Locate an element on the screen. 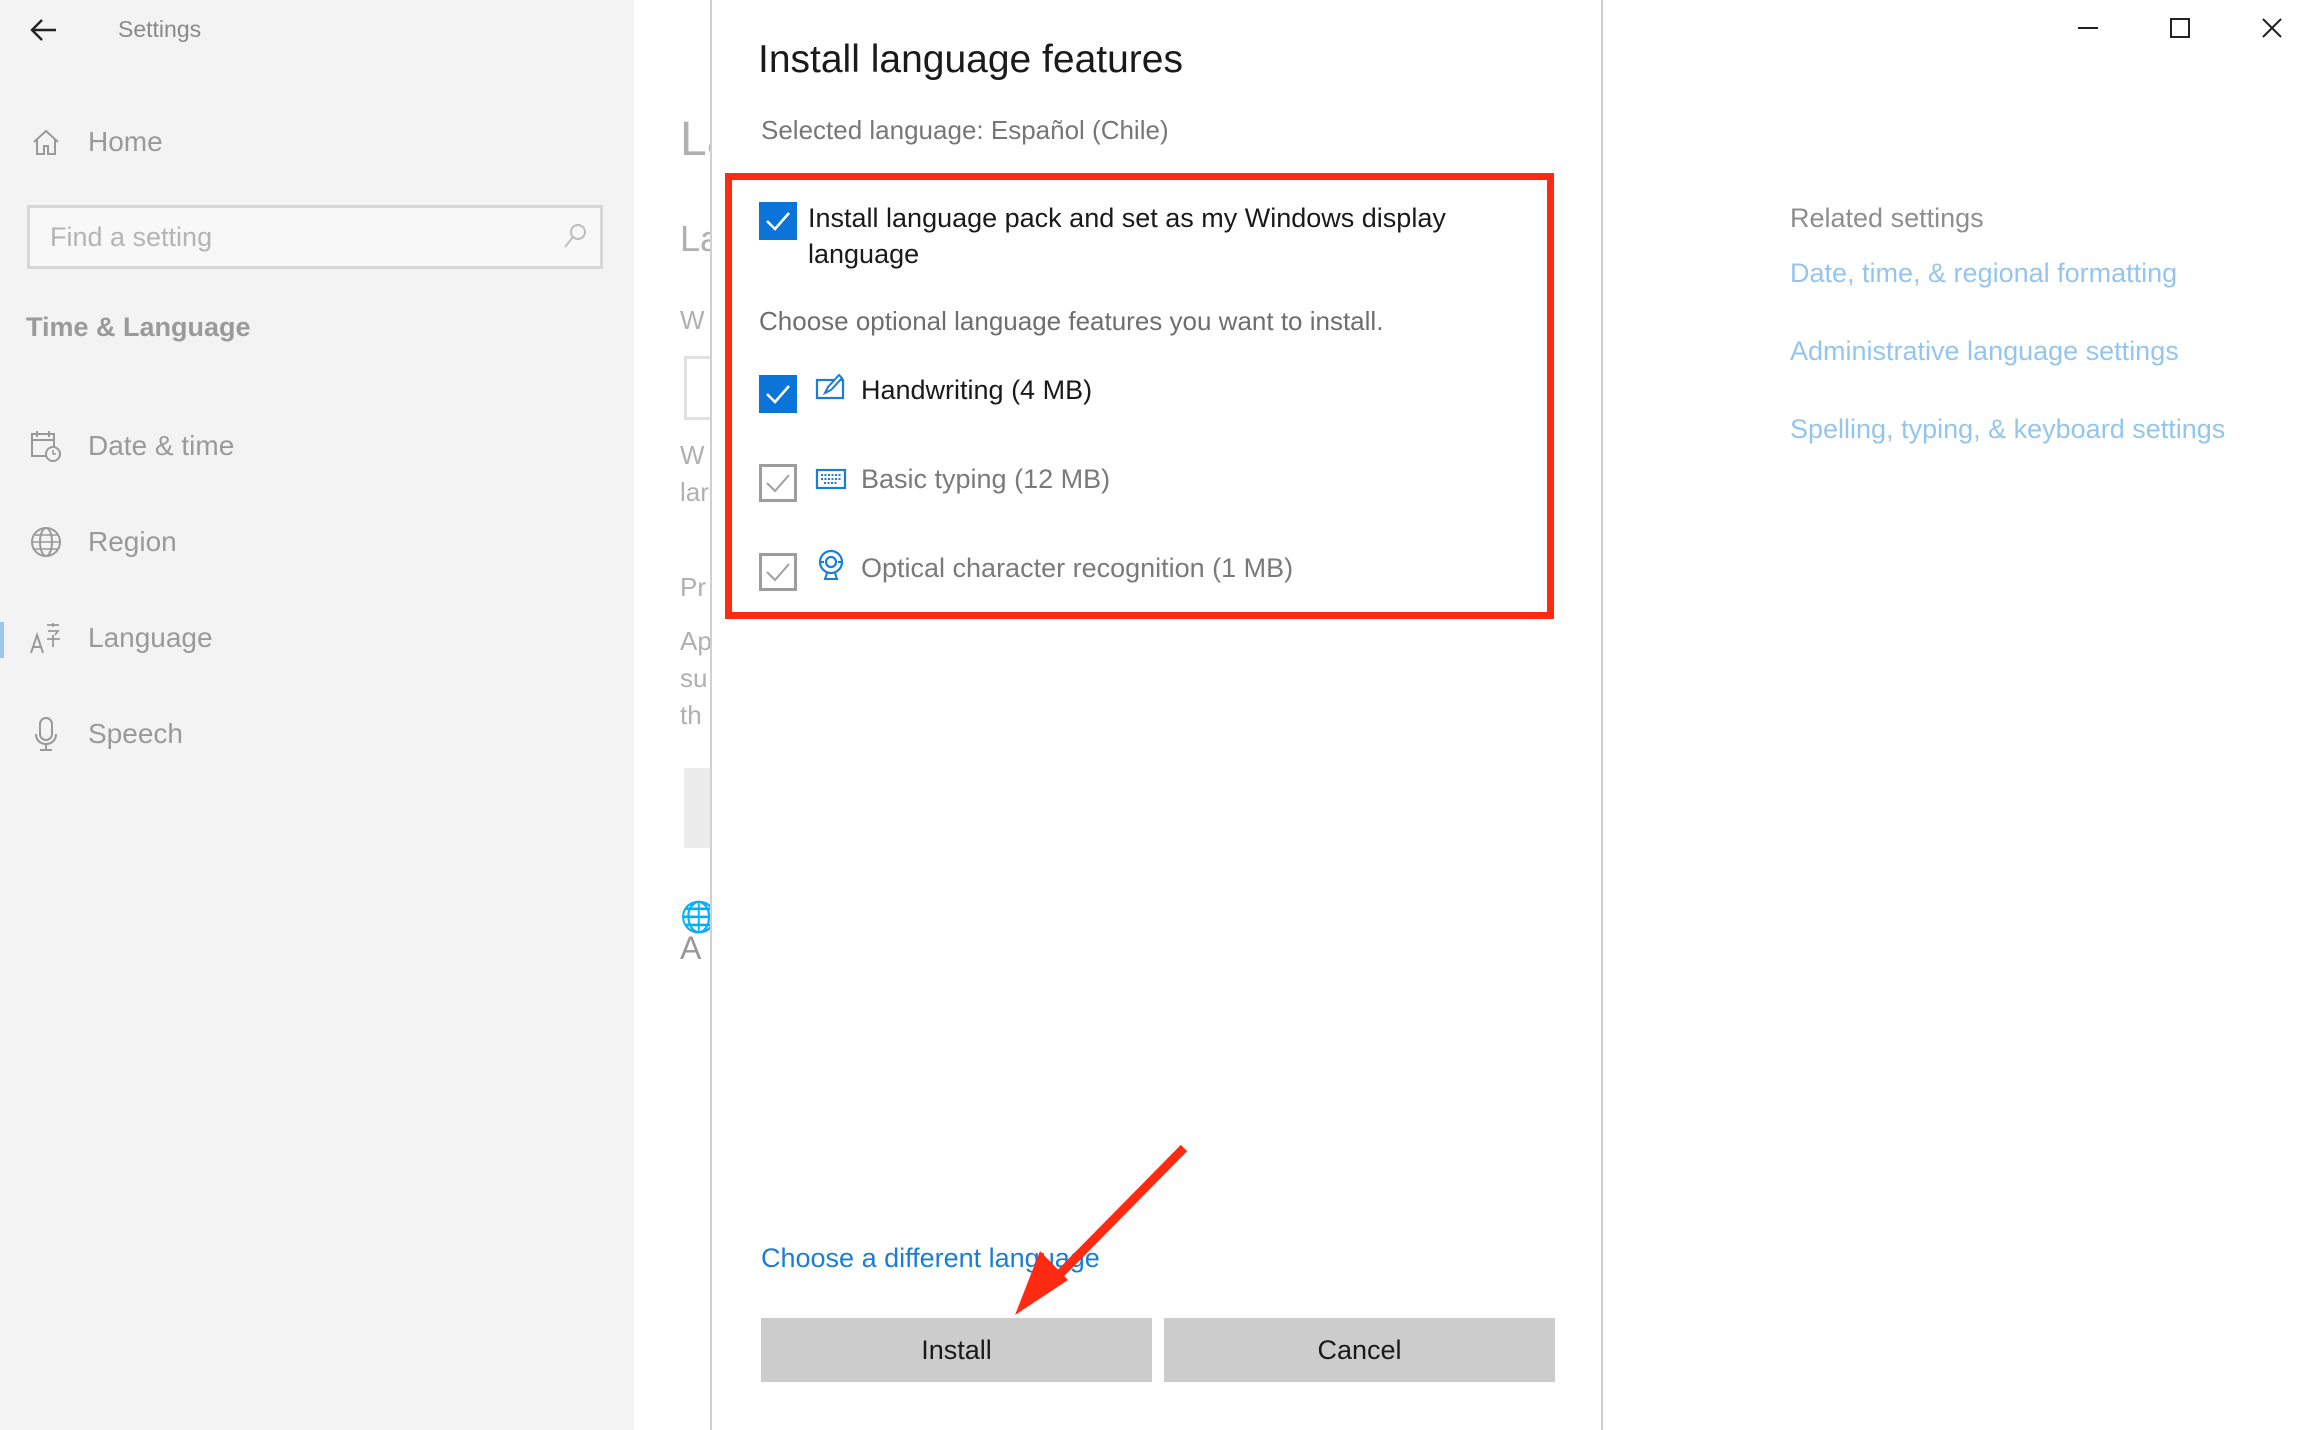  basic-typing-checkbox is located at coordinates (778, 483).